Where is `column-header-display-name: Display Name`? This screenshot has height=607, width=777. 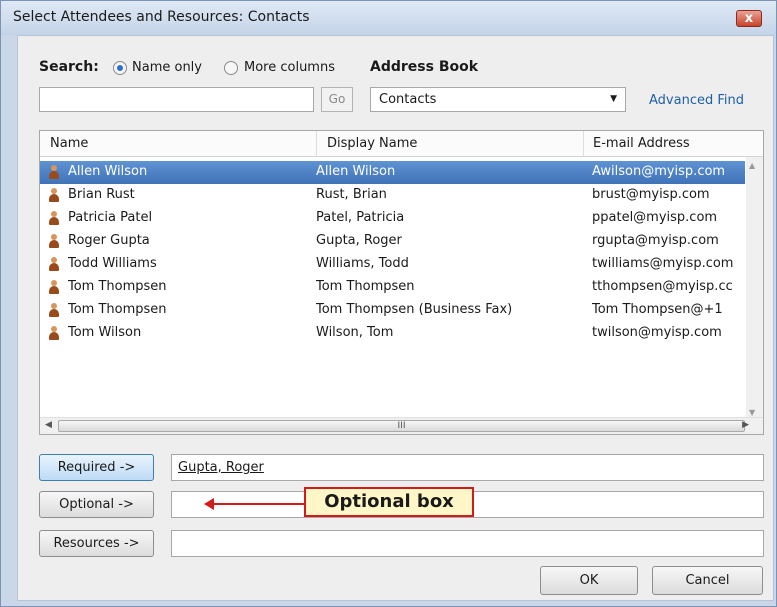 column-header-display-name: Display Name is located at coordinates (372, 143).